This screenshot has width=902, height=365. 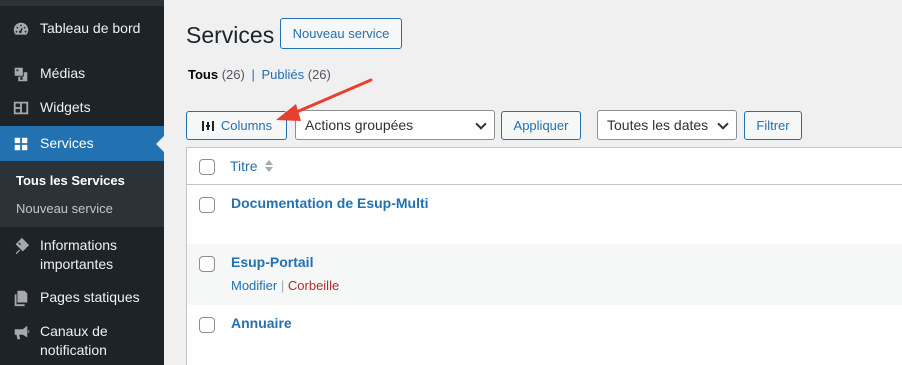 What do you see at coordinates (207, 167) in the screenshot?
I see `select-all-checkbox` at bounding box center [207, 167].